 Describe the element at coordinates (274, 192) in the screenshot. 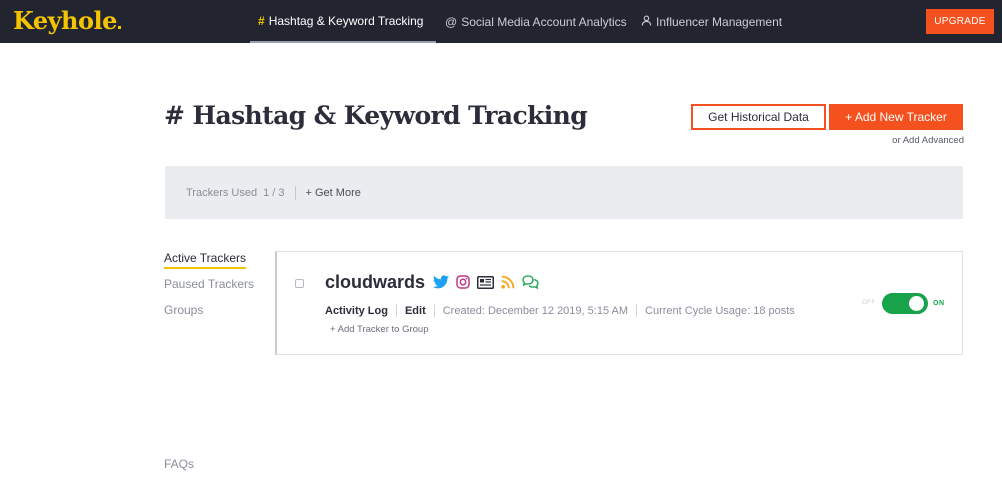

I see `trackers-used-count: 1 / 3` at that location.